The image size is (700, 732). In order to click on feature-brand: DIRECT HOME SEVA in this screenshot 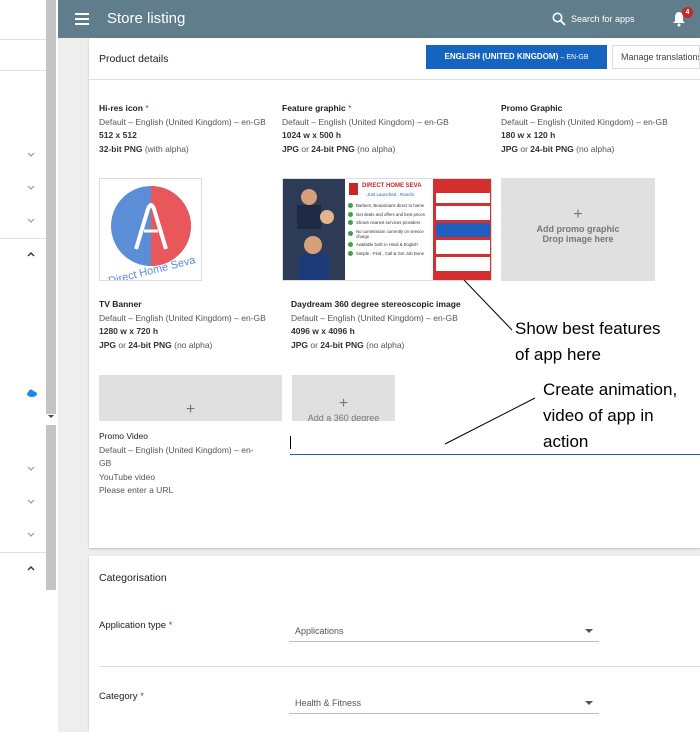, I will do `click(392, 186)`.